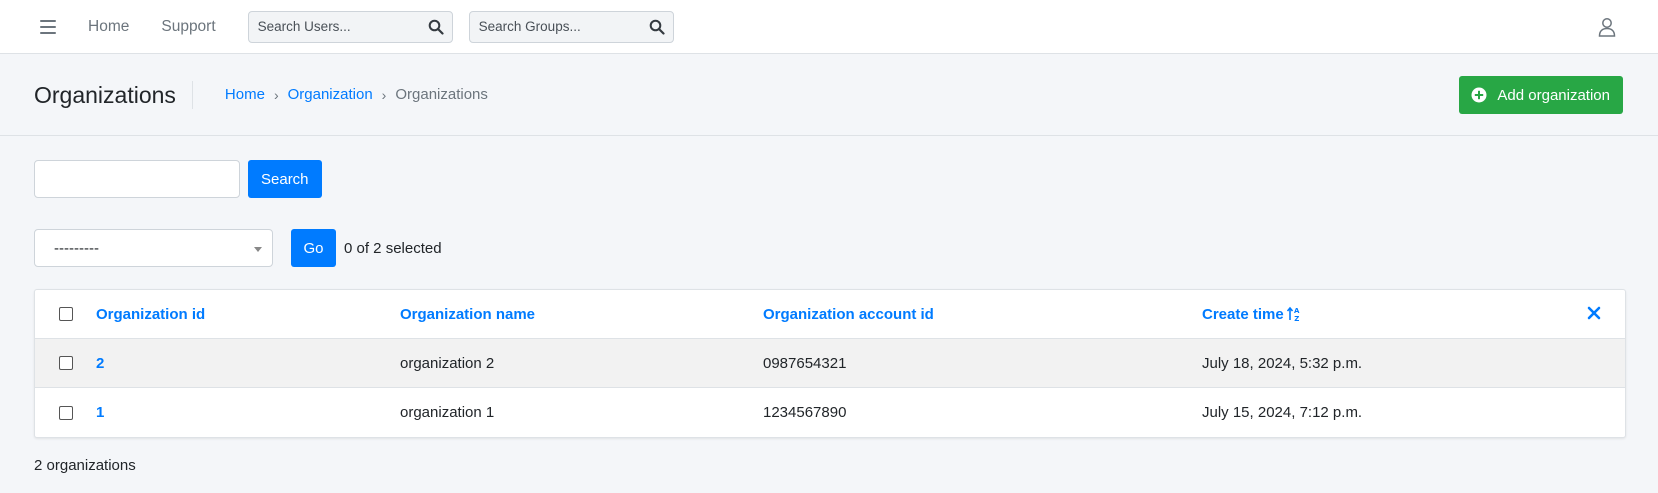 The width and height of the screenshot is (1658, 493). I want to click on search-users-box, so click(350, 26).